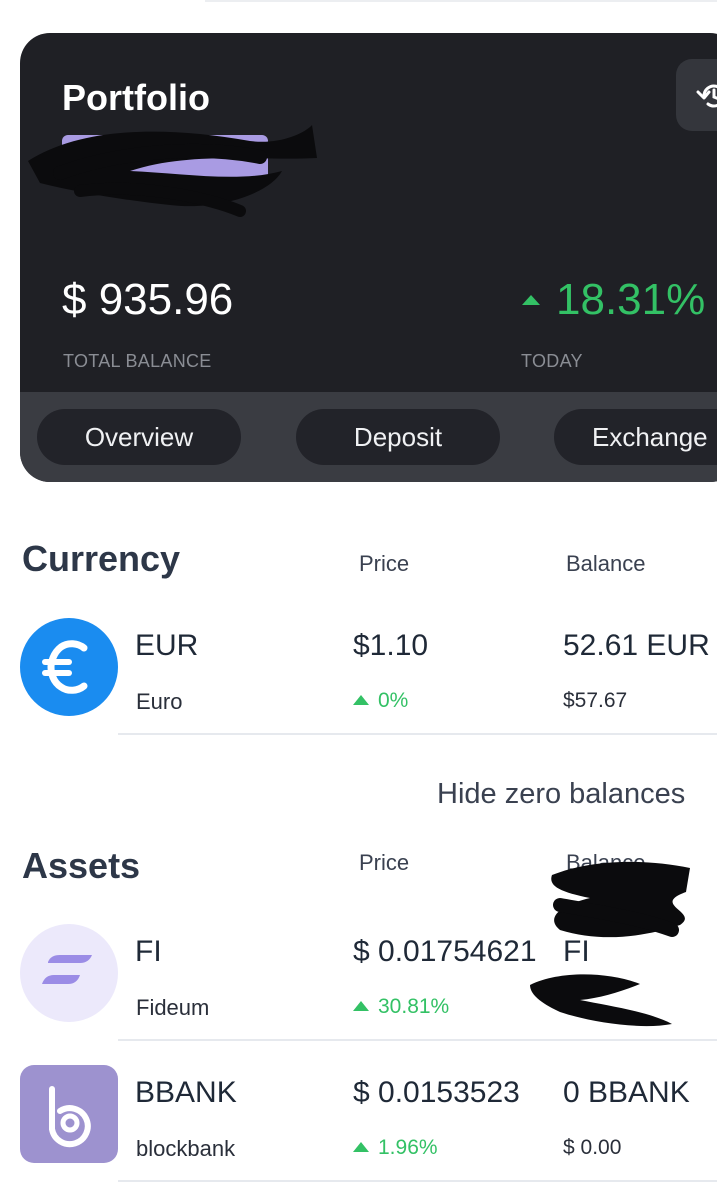 The width and height of the screenshot is (717, 1200). Describe the element at coordinates (626, 1092) in the screenshot. I see `asset-balance: 0 BBANK` at that location.